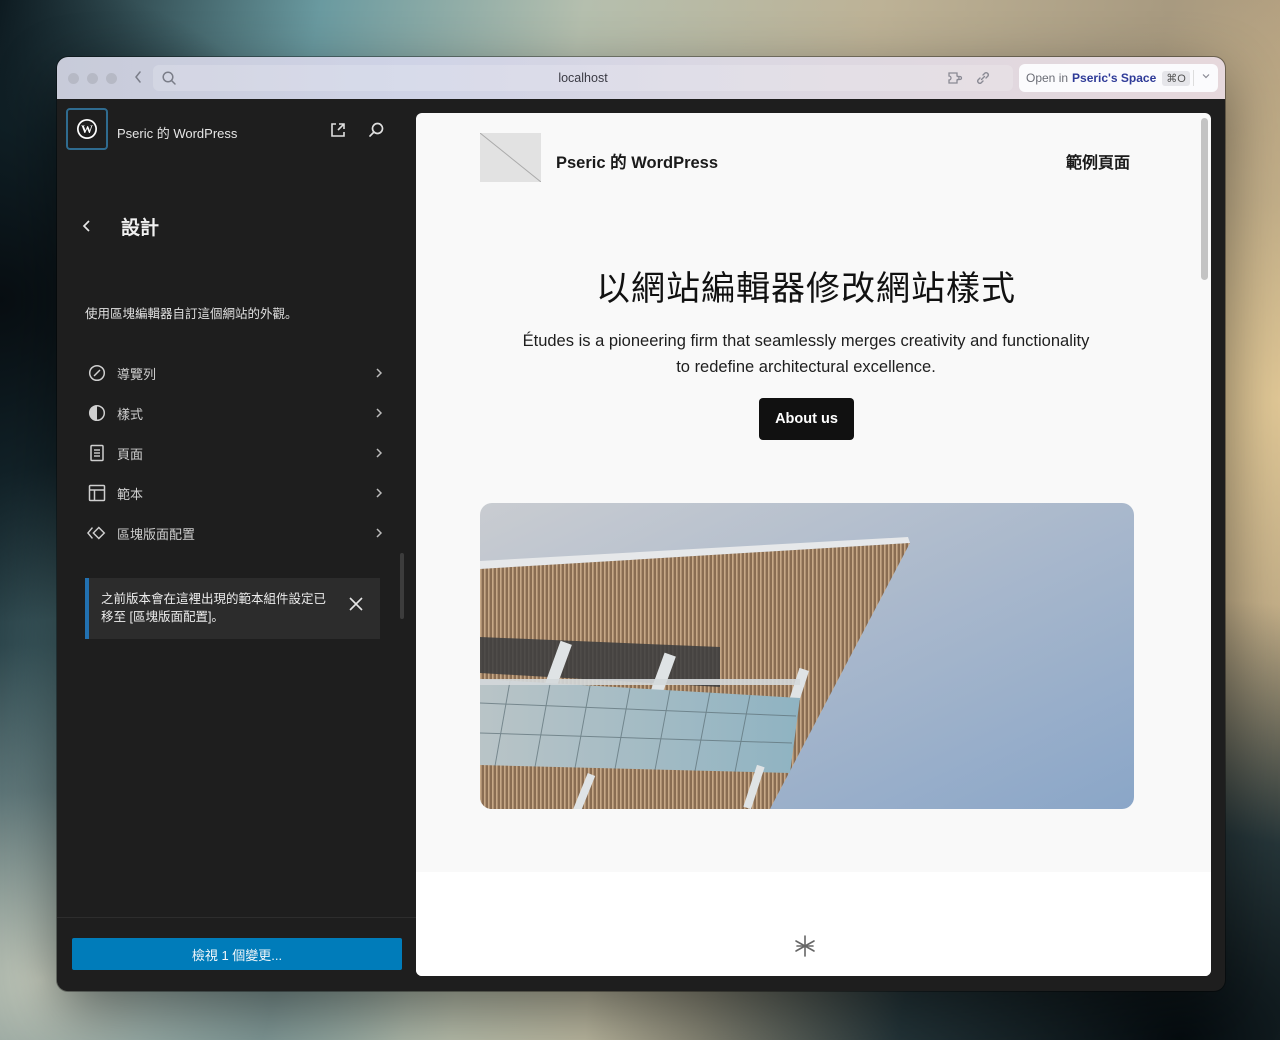 The width and height of the screenshot is (1280, 1040). Describe the element at coordinates (236, 493) in the screenshot. I see `menu-item-templates: 範本` at that location.